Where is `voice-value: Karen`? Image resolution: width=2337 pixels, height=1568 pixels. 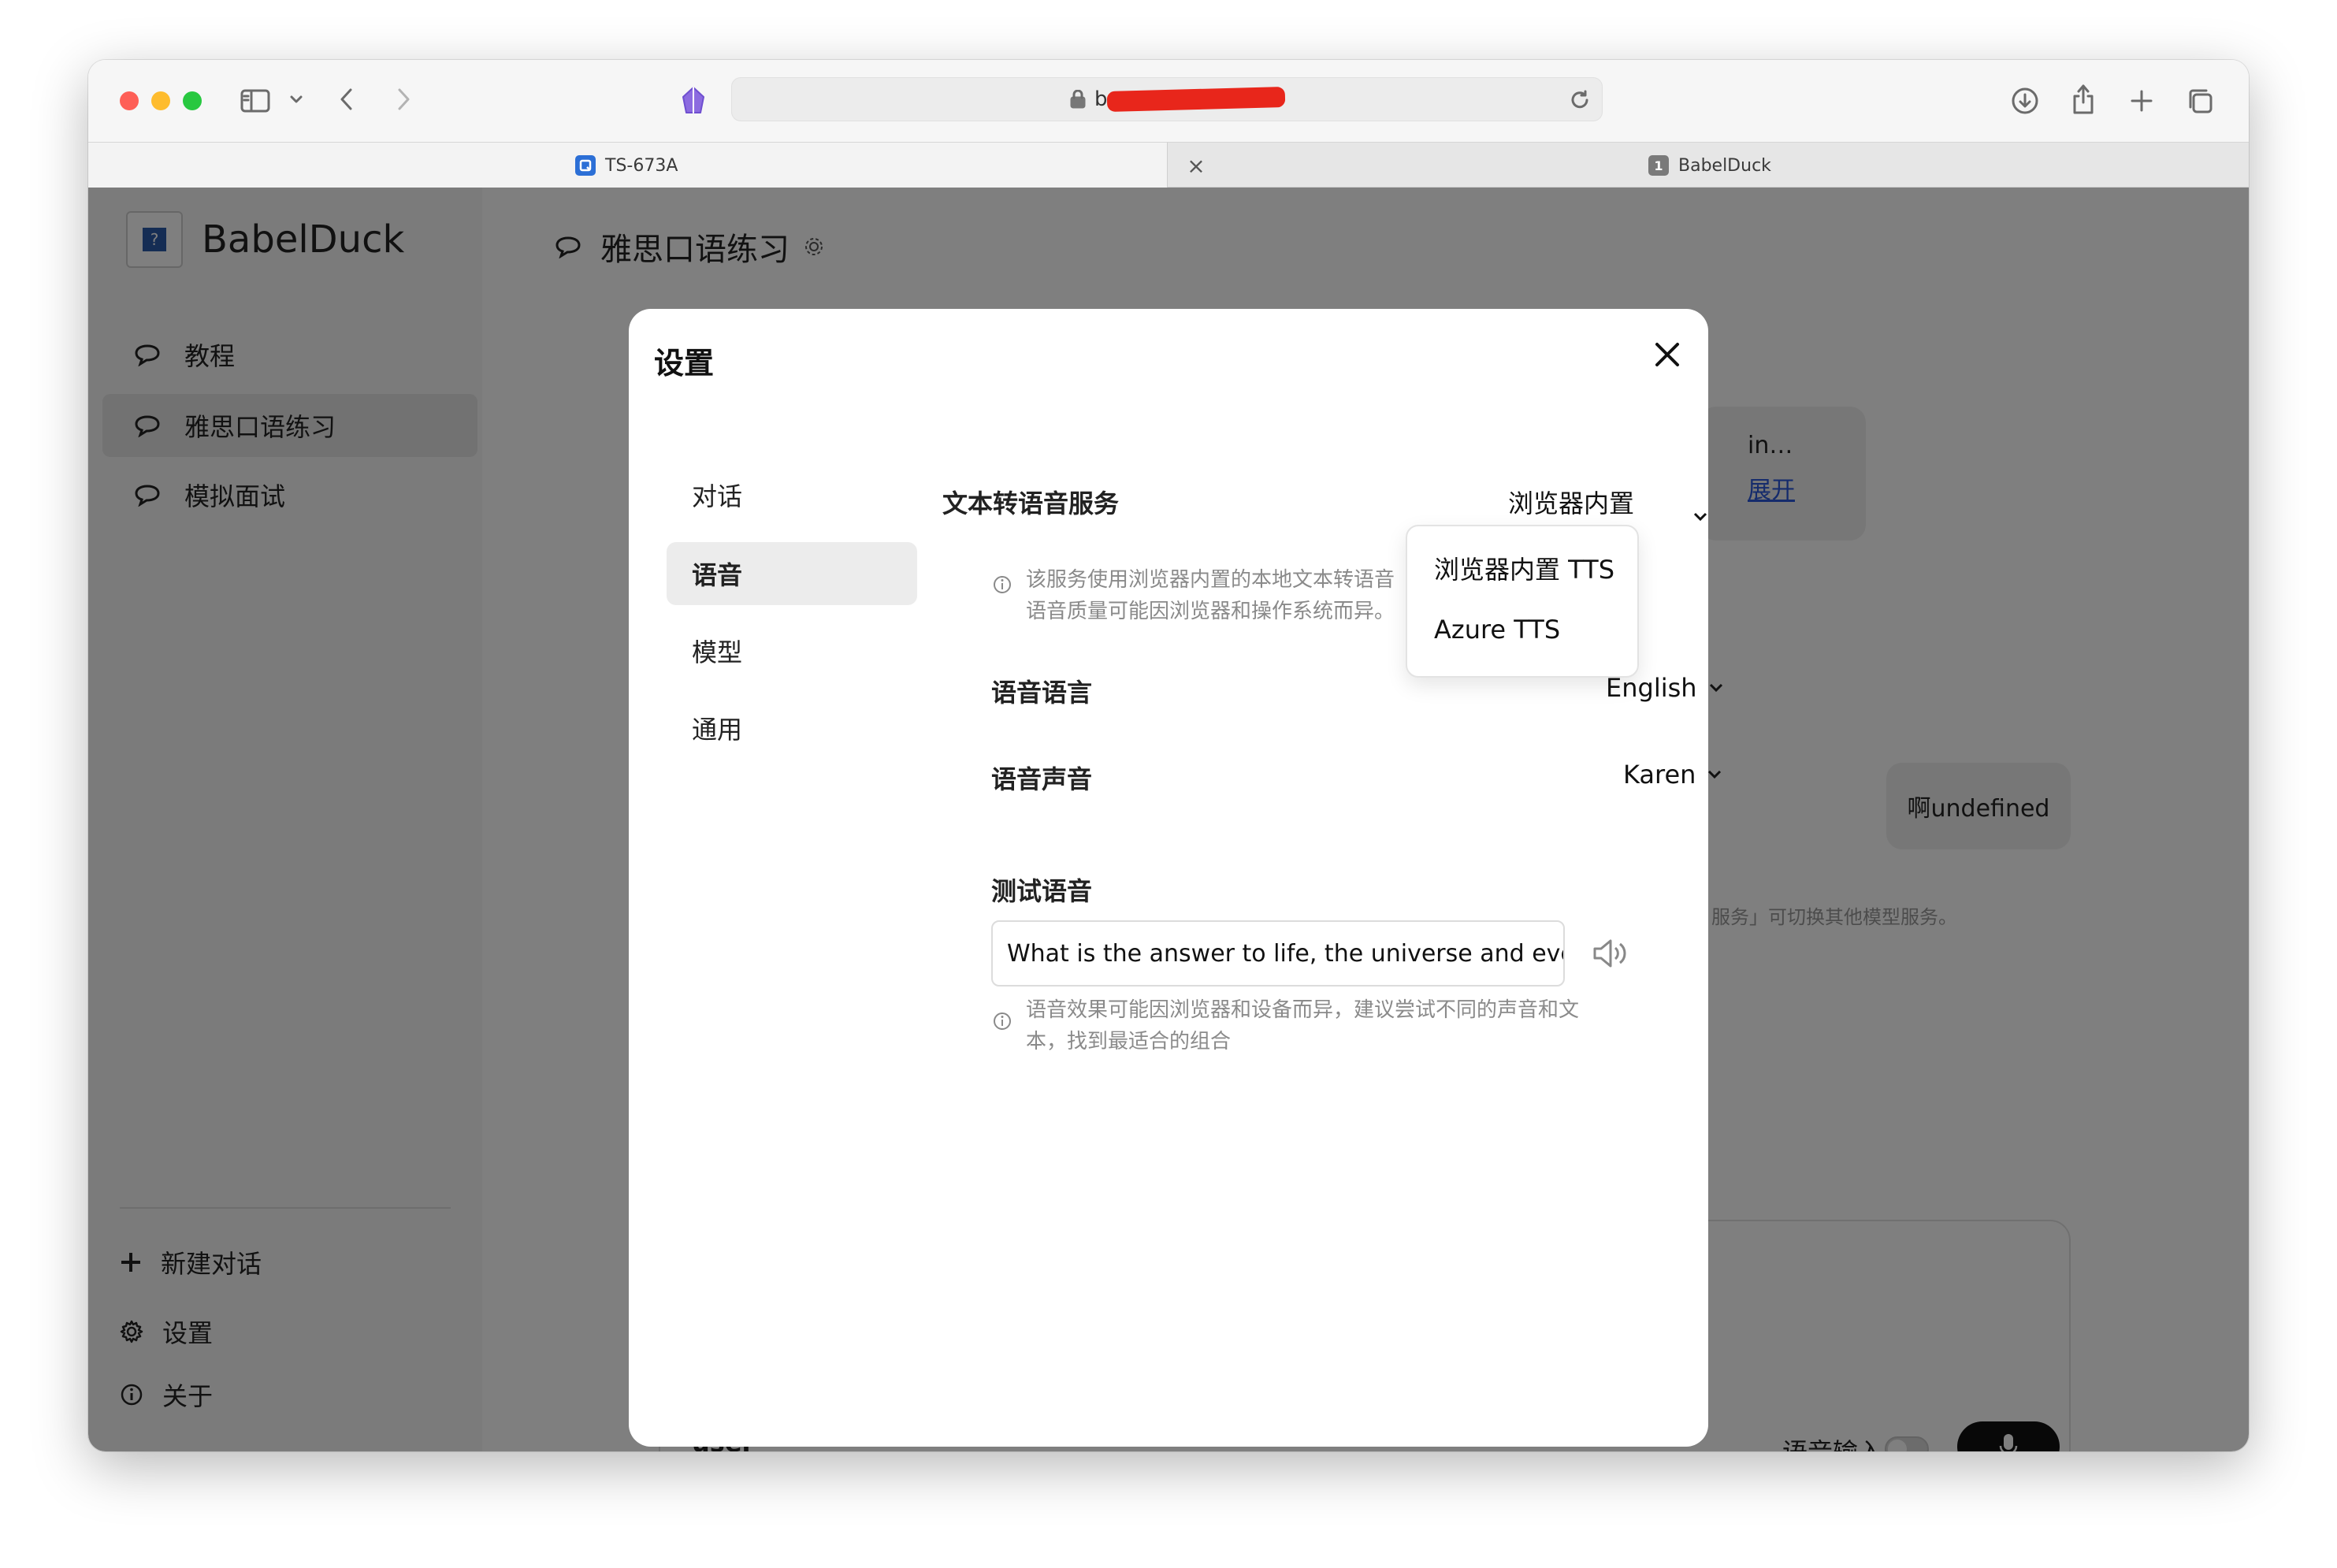 voice-value: Karen is located at coordinates (1659, 775).